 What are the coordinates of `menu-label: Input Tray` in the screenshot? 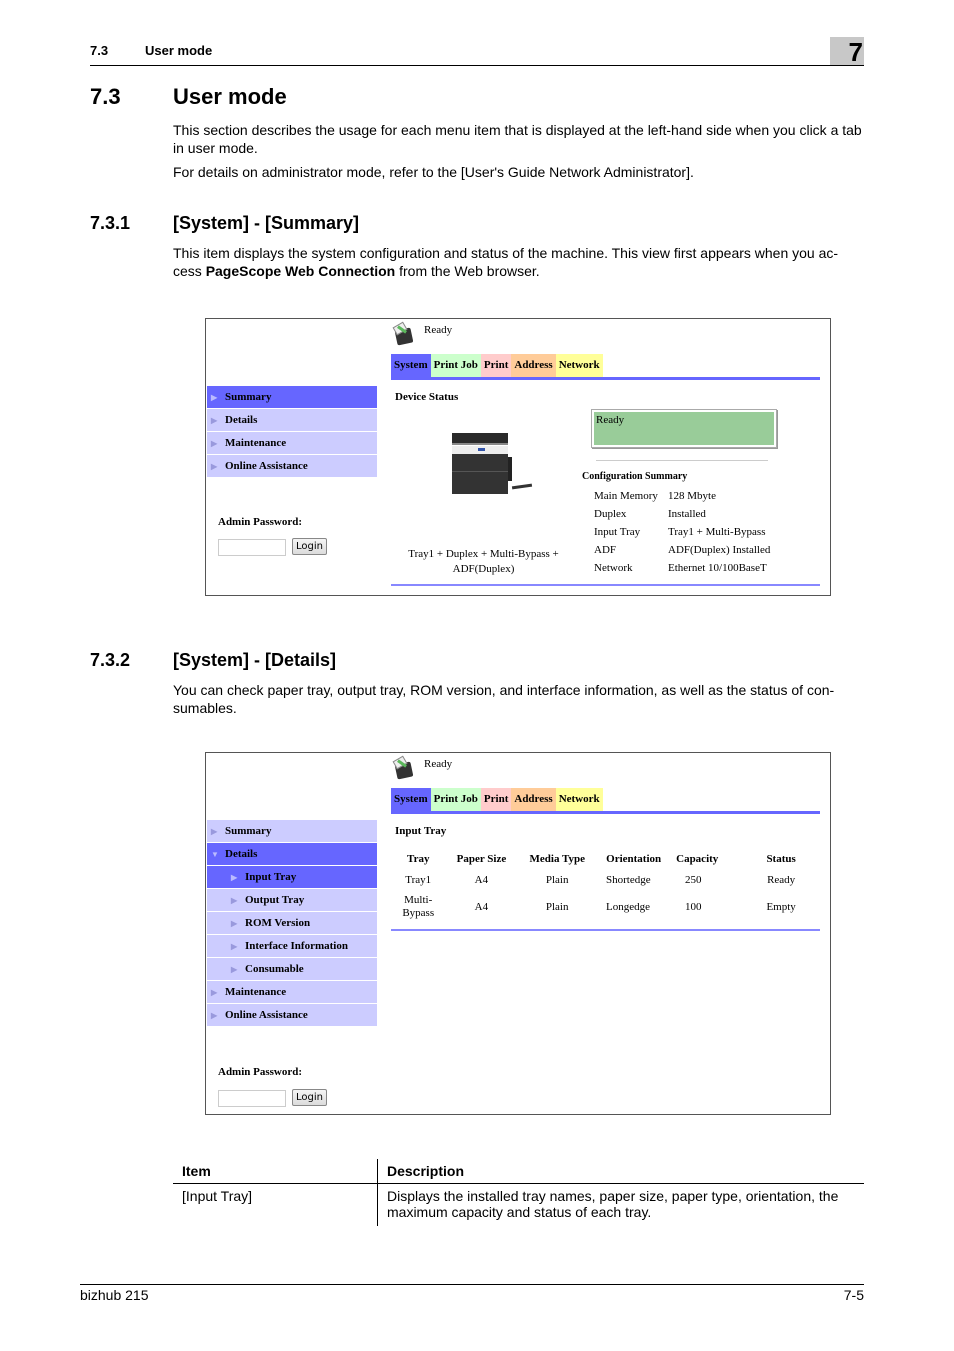 It's located at (271, 877).